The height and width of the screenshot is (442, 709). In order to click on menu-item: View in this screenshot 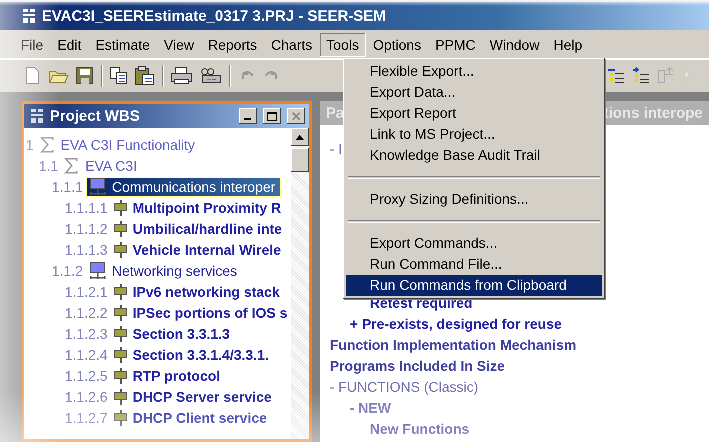, I will do `click(179, 45)`.